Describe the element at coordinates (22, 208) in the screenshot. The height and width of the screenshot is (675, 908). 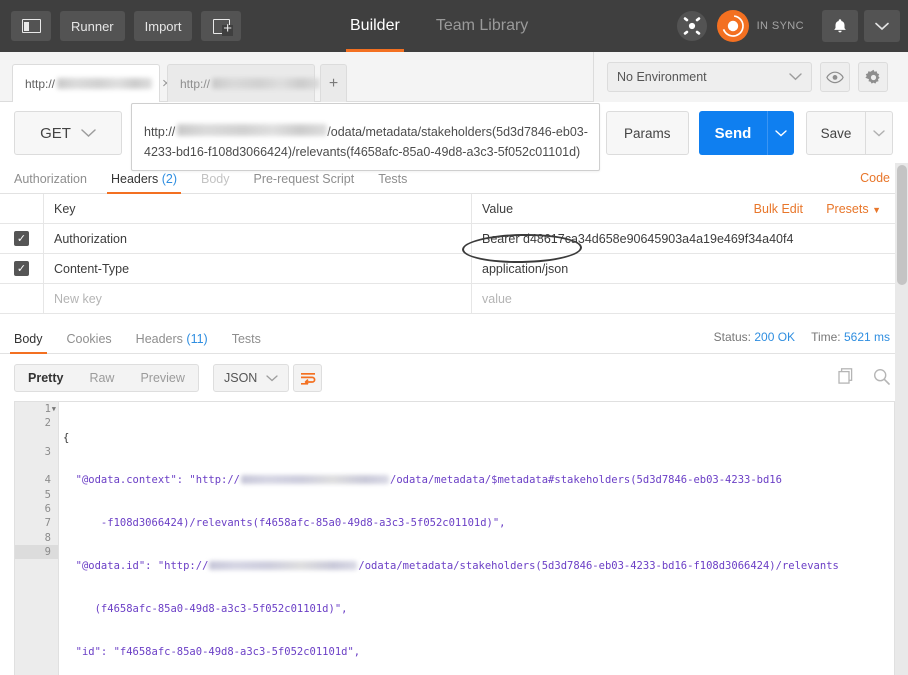
I see `headers-select-all-cell` at that location.